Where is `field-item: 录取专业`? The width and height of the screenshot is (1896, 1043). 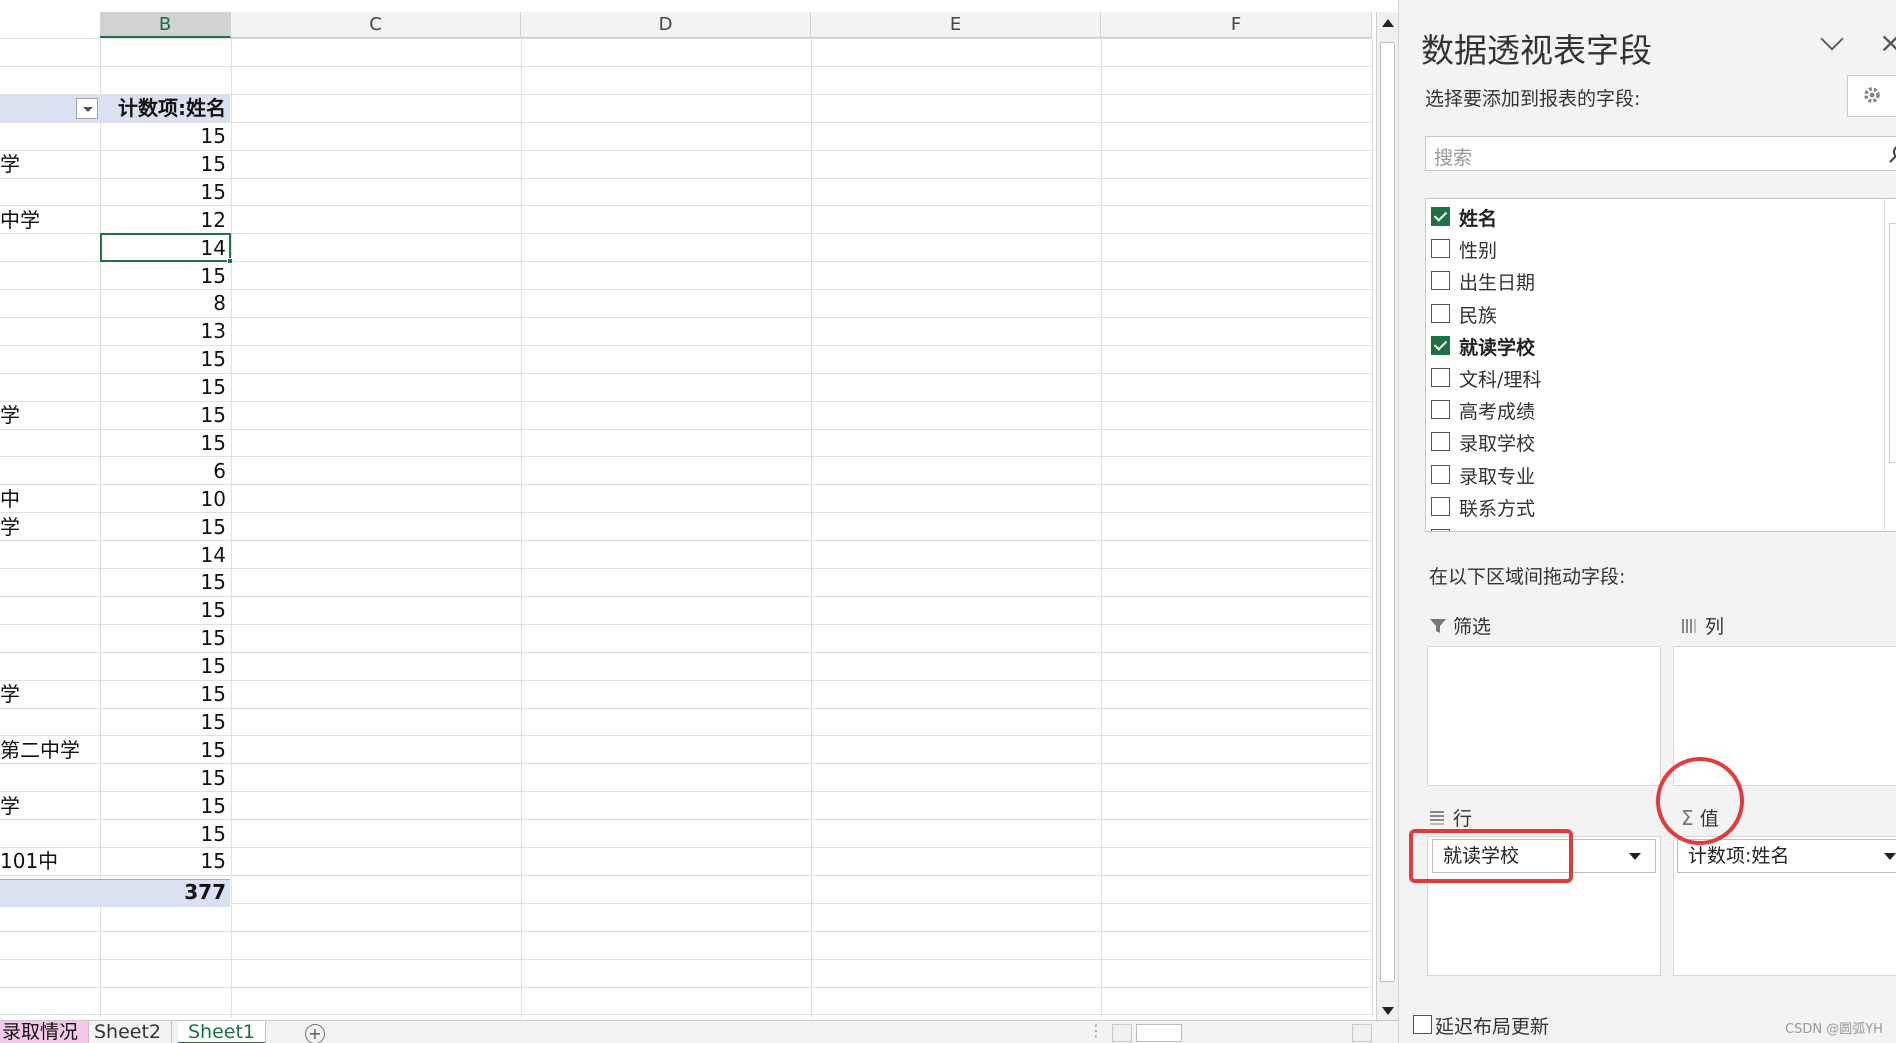
field-item: 录取专业 is located at coordinates (1651, 475).